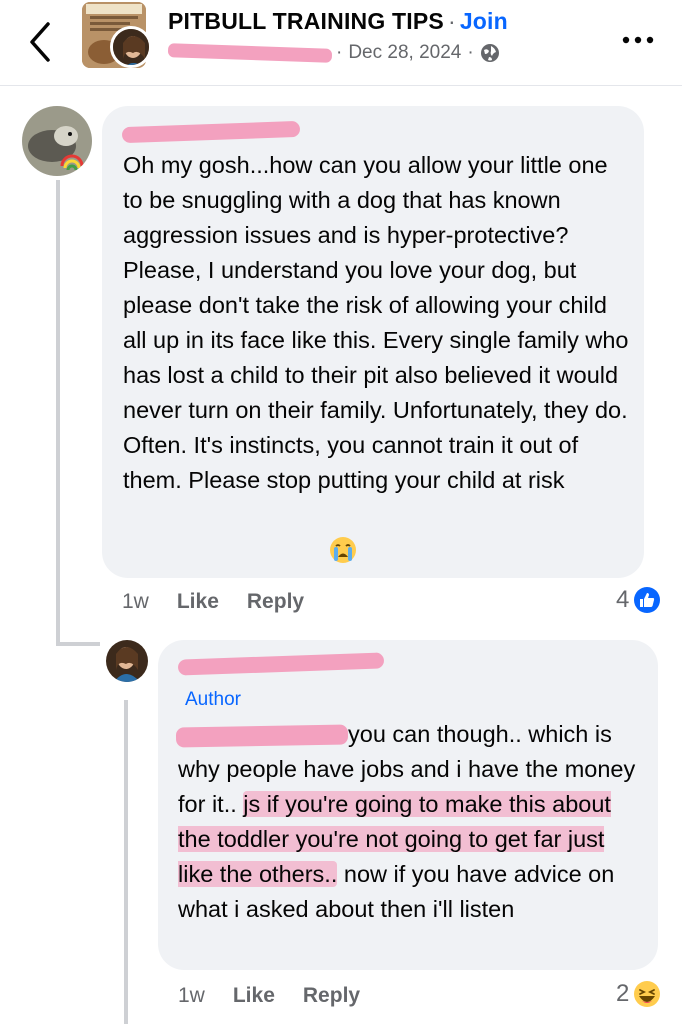  What do you see at coordinates (131, 47) in the screenshot?
I see `poster-avatar` at bounding box center [131, 47].